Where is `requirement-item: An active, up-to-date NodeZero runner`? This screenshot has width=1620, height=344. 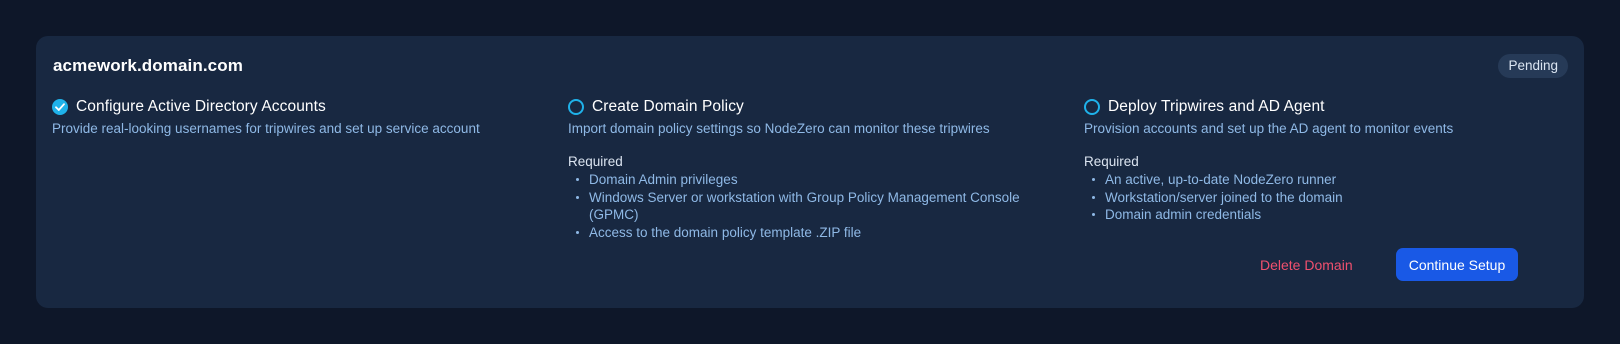
requirement-item: An active, up-to-date NodeZero runner is located at coordinates (1332, 180).